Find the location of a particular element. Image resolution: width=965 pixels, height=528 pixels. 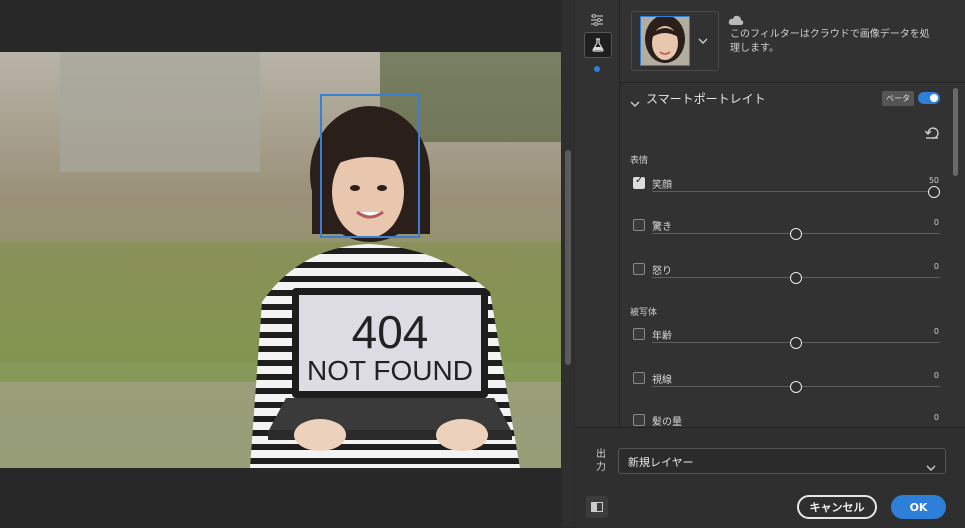

slider-row-gaze: 視線 0 is located at coordinates (792, 391).